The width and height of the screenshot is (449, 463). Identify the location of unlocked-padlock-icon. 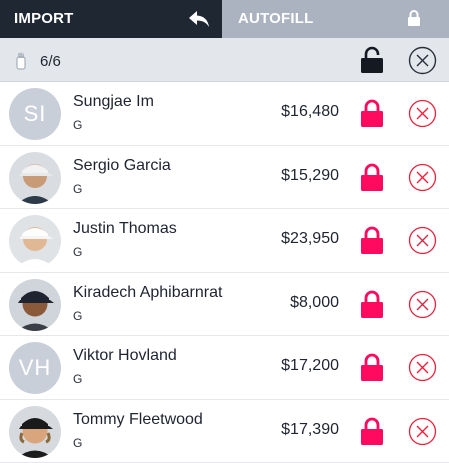
(372, 59).